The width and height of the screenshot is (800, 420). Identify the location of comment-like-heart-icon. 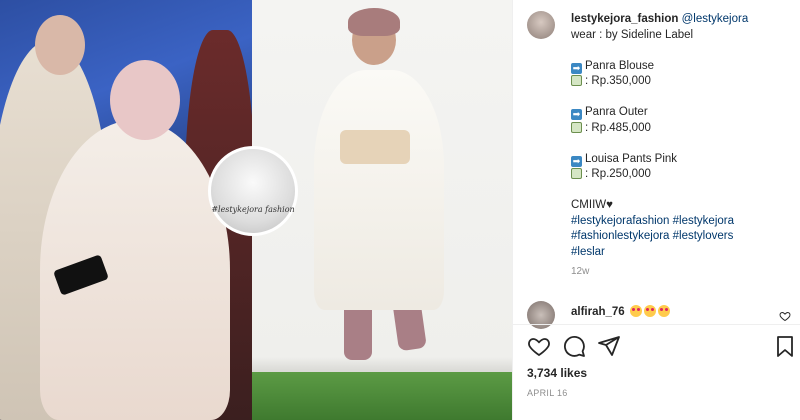
(785, 316).